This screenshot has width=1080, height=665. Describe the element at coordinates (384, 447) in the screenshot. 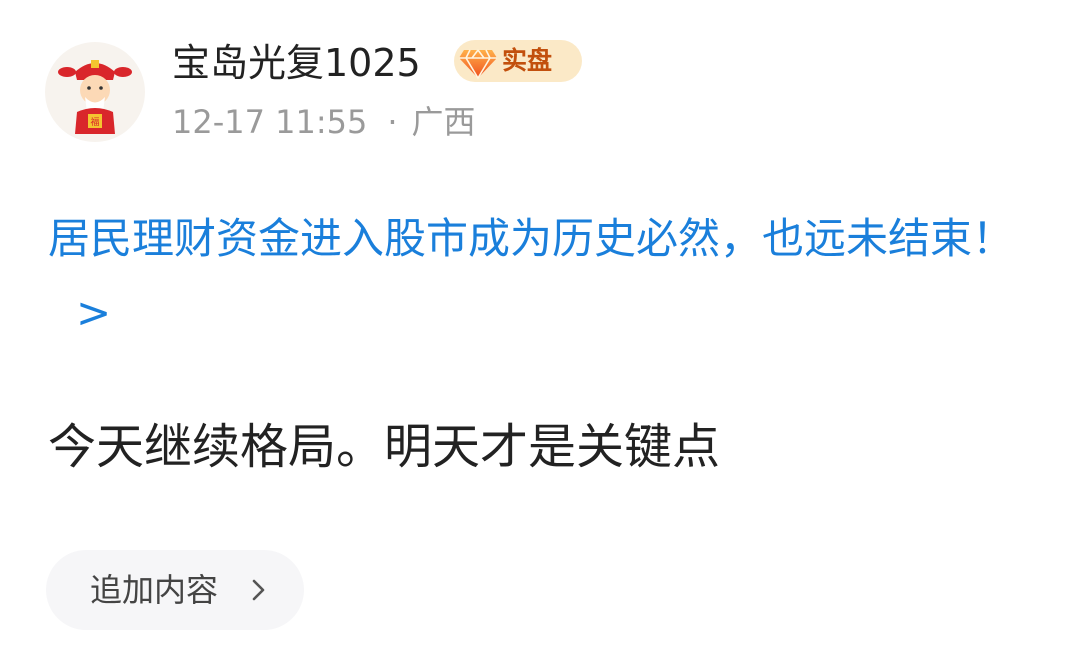

I see `post-body: 今天继续格局。明天才是关键点` at that location.